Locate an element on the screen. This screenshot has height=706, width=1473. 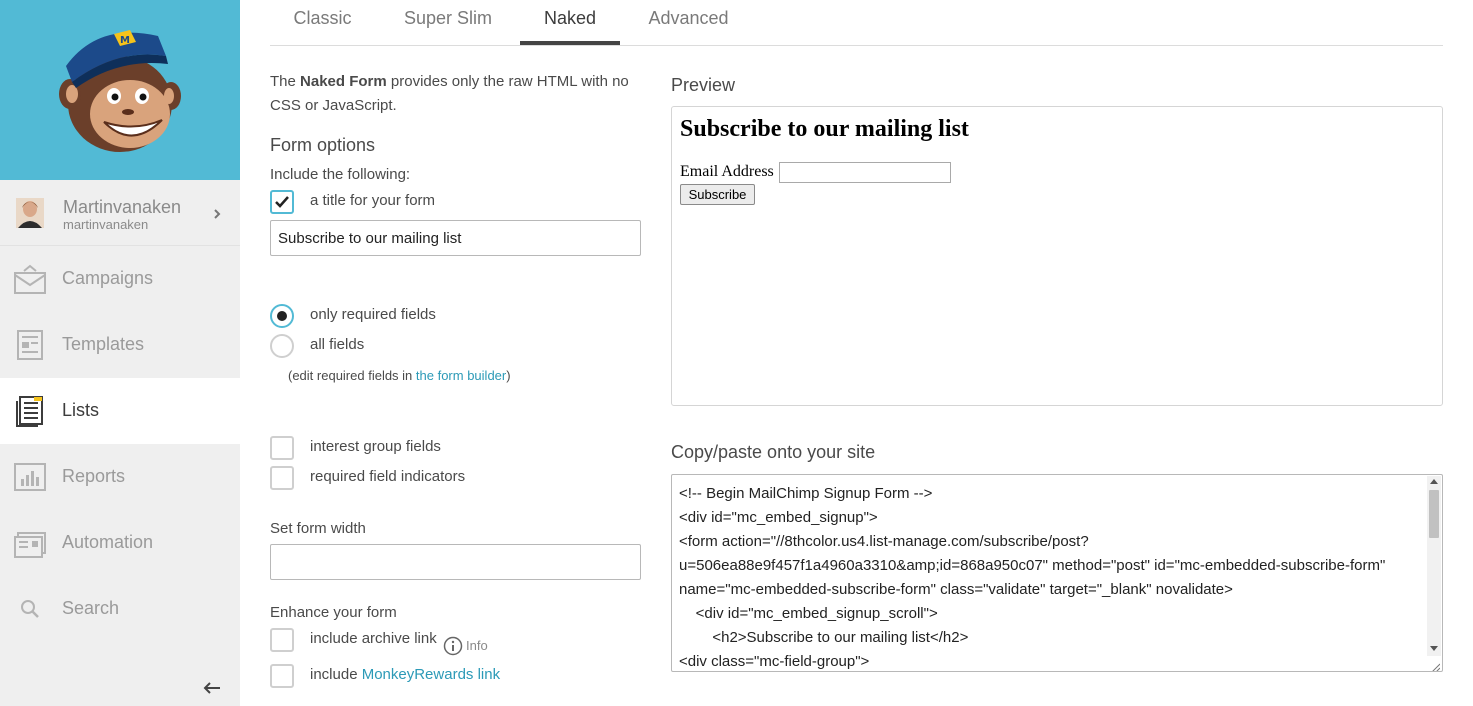
include-label: Include the following: is located at coordinates (340, 174).